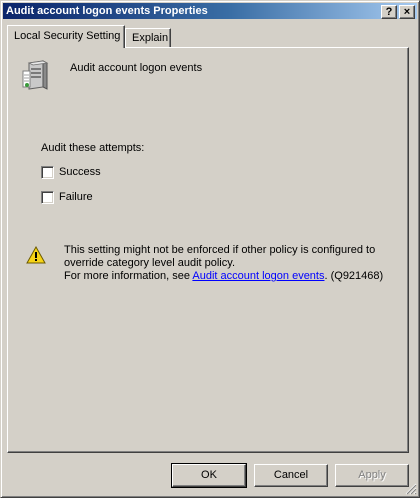 This screenshot has height=498, width=420. I want to click on window-title: Audit account logon events Properties, so click(107, 11).